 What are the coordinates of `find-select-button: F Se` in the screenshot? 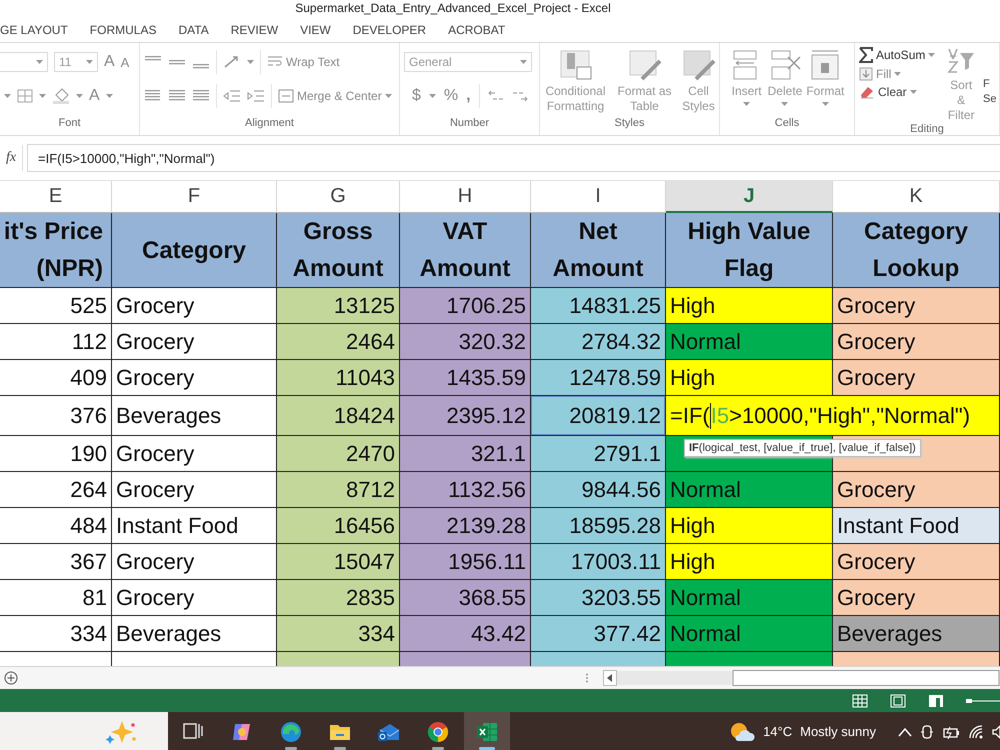 It's located at (989, 85).